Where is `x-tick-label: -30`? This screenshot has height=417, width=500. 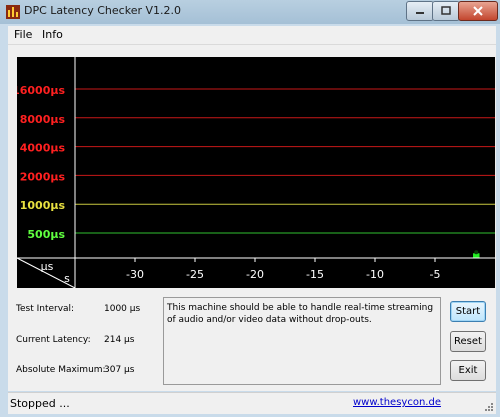 x-tick-label: -30 is located at coordinates (135, 274).